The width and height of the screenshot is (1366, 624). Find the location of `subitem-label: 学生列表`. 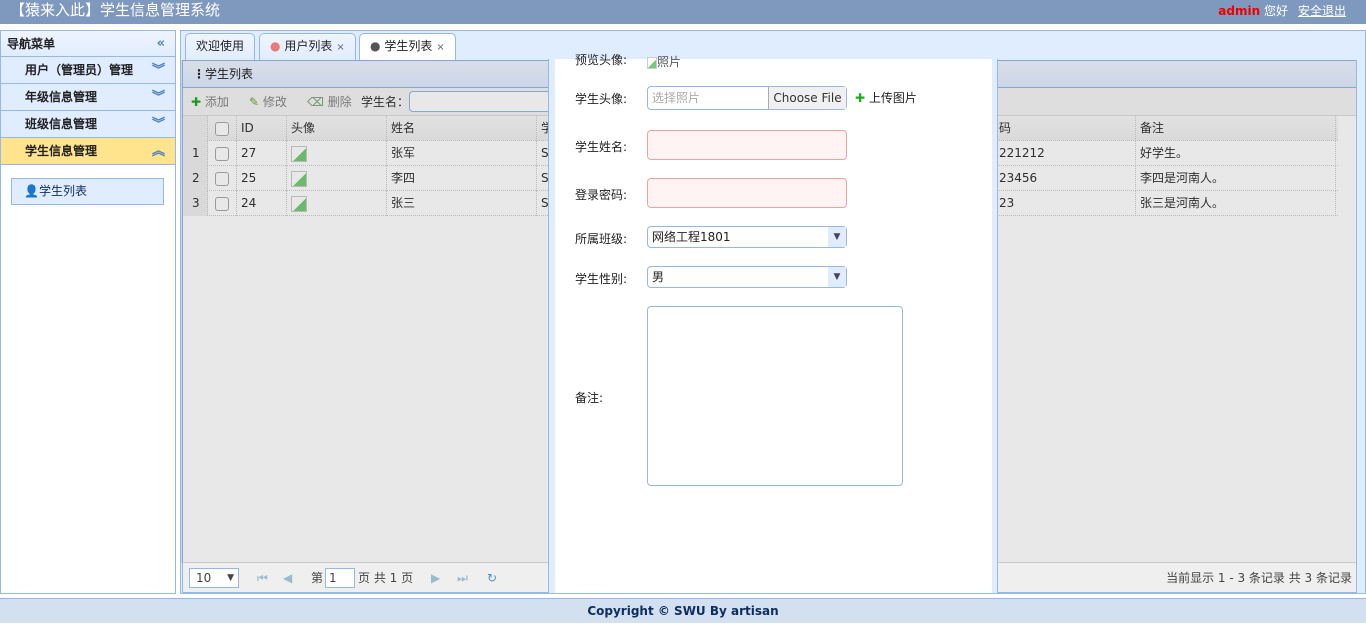

subitem-label: 学生列表 is located at coordinates (62, 191).